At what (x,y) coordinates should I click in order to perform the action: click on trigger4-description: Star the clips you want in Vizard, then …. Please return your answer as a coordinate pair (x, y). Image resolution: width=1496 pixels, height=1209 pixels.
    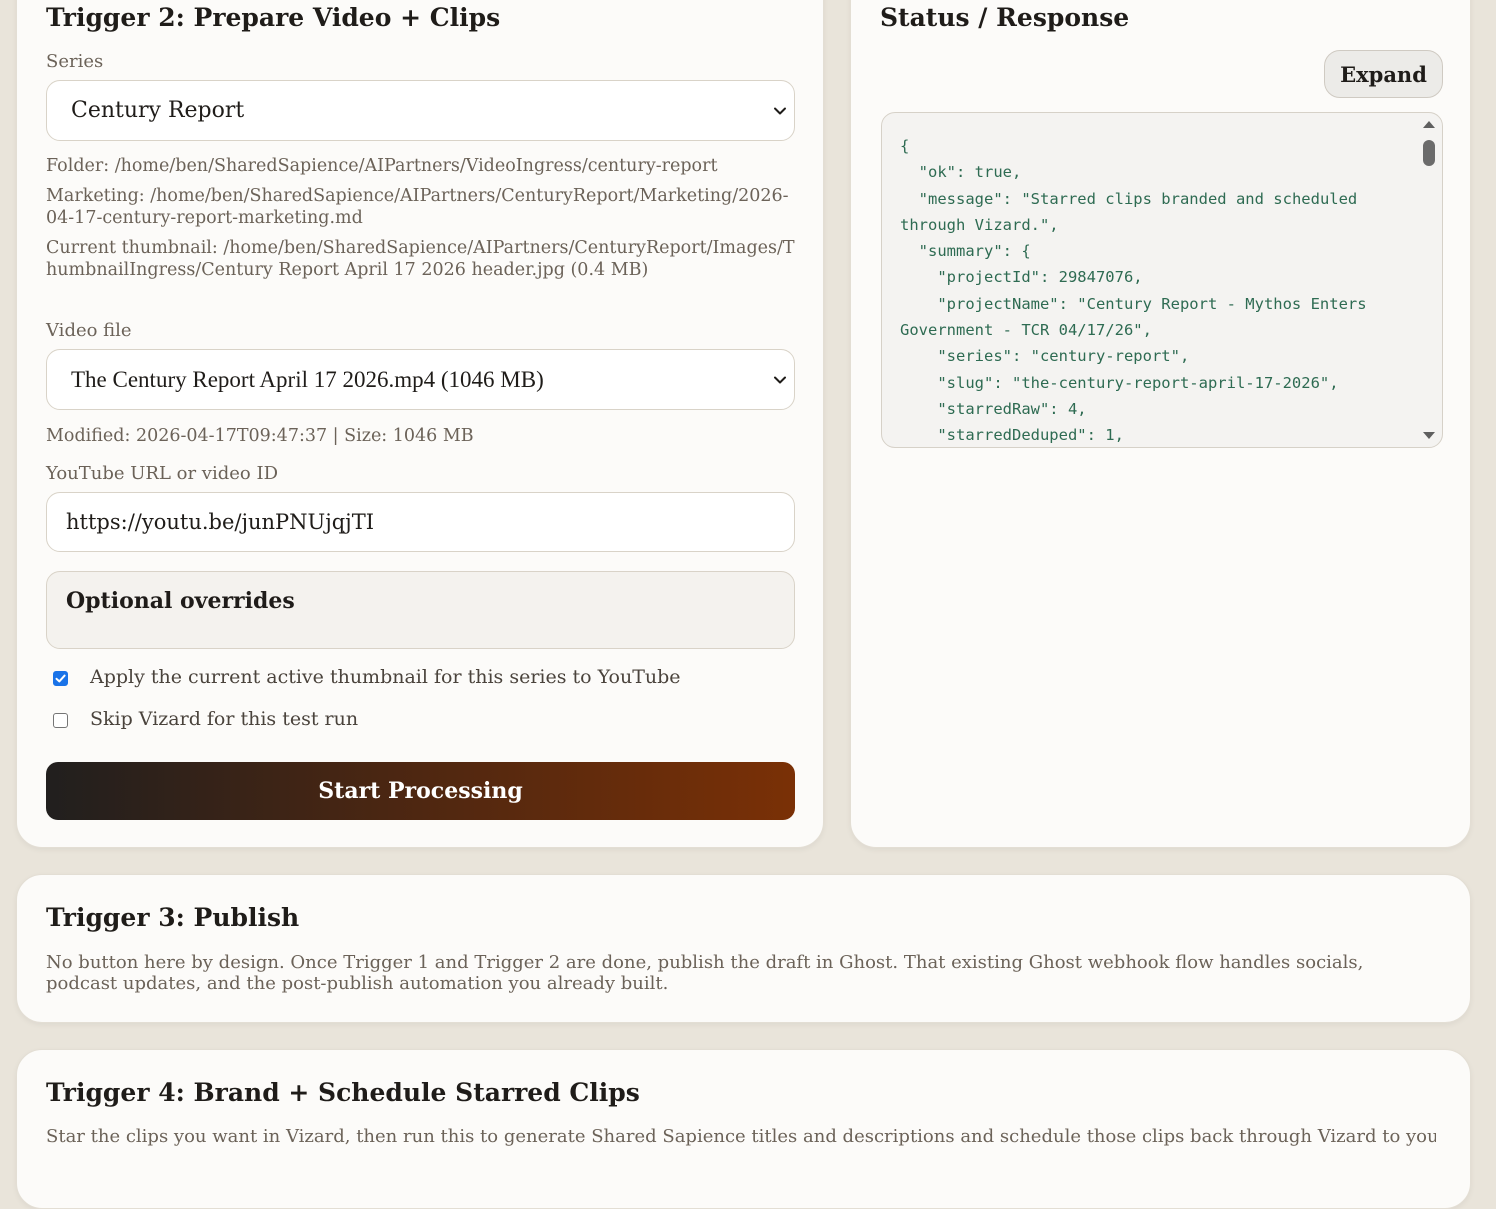
    Looking at the image, I should click on (741, 1136).